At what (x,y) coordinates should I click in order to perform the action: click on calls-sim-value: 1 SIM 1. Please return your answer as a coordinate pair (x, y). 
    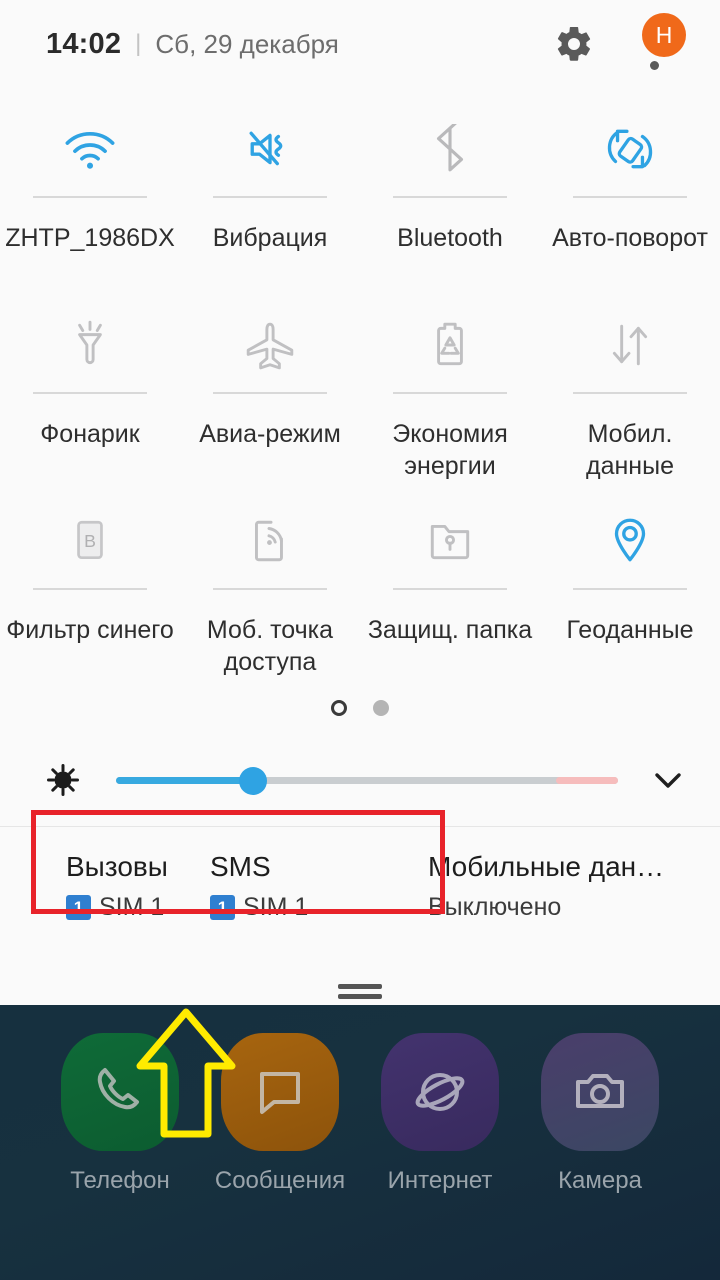
    Looking at the image, I should click on (138, 907).